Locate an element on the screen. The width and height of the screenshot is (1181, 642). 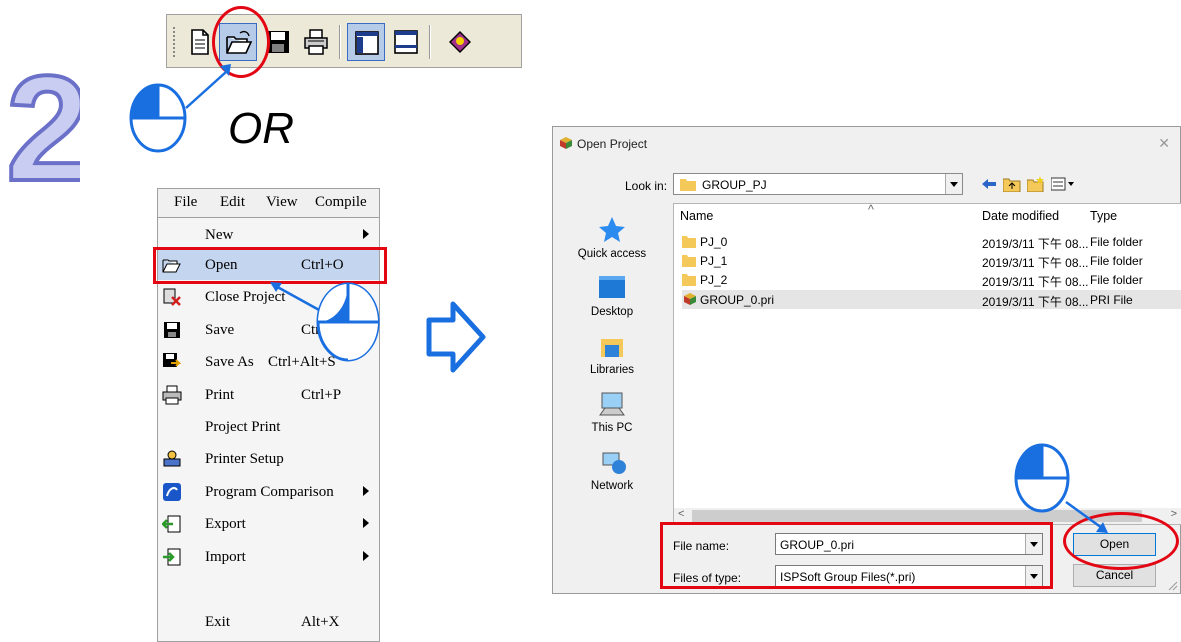
file-row-selected: GROUP_0.pri 2019/3/11 下午 08... PRI File is located at coordinates (931, 299).